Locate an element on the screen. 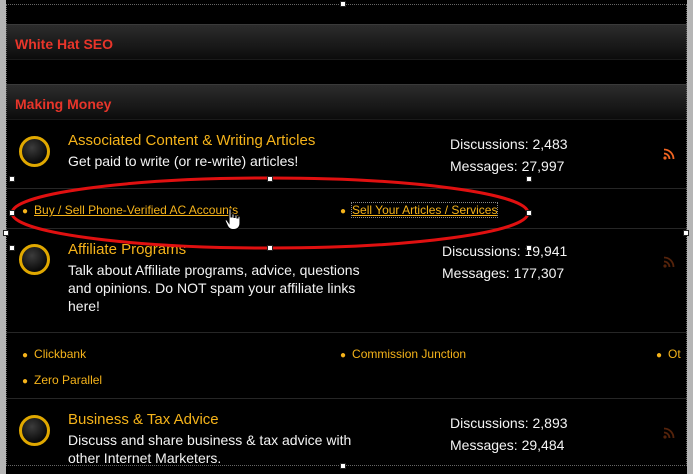 Image resolution: width=693 pixels, height=474 pixels. discussions-count: 2,893 is located at coordinates (550, 423).